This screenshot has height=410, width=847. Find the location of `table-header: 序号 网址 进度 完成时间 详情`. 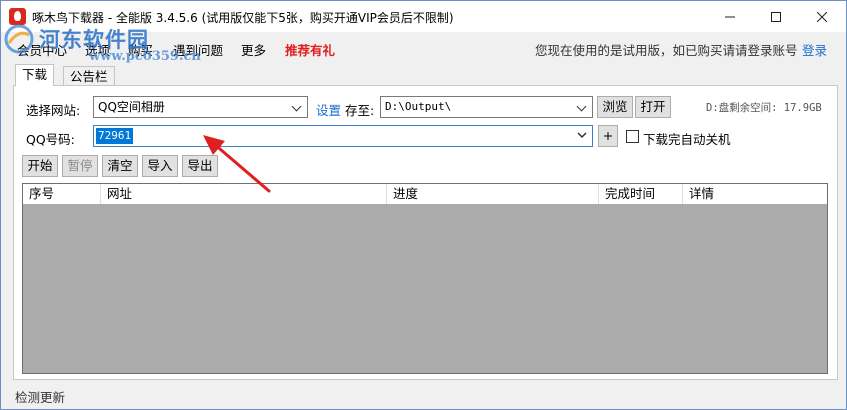

table-header: 序号 网址 进度 完成时间 详情 is located at coordinates (425, 194).